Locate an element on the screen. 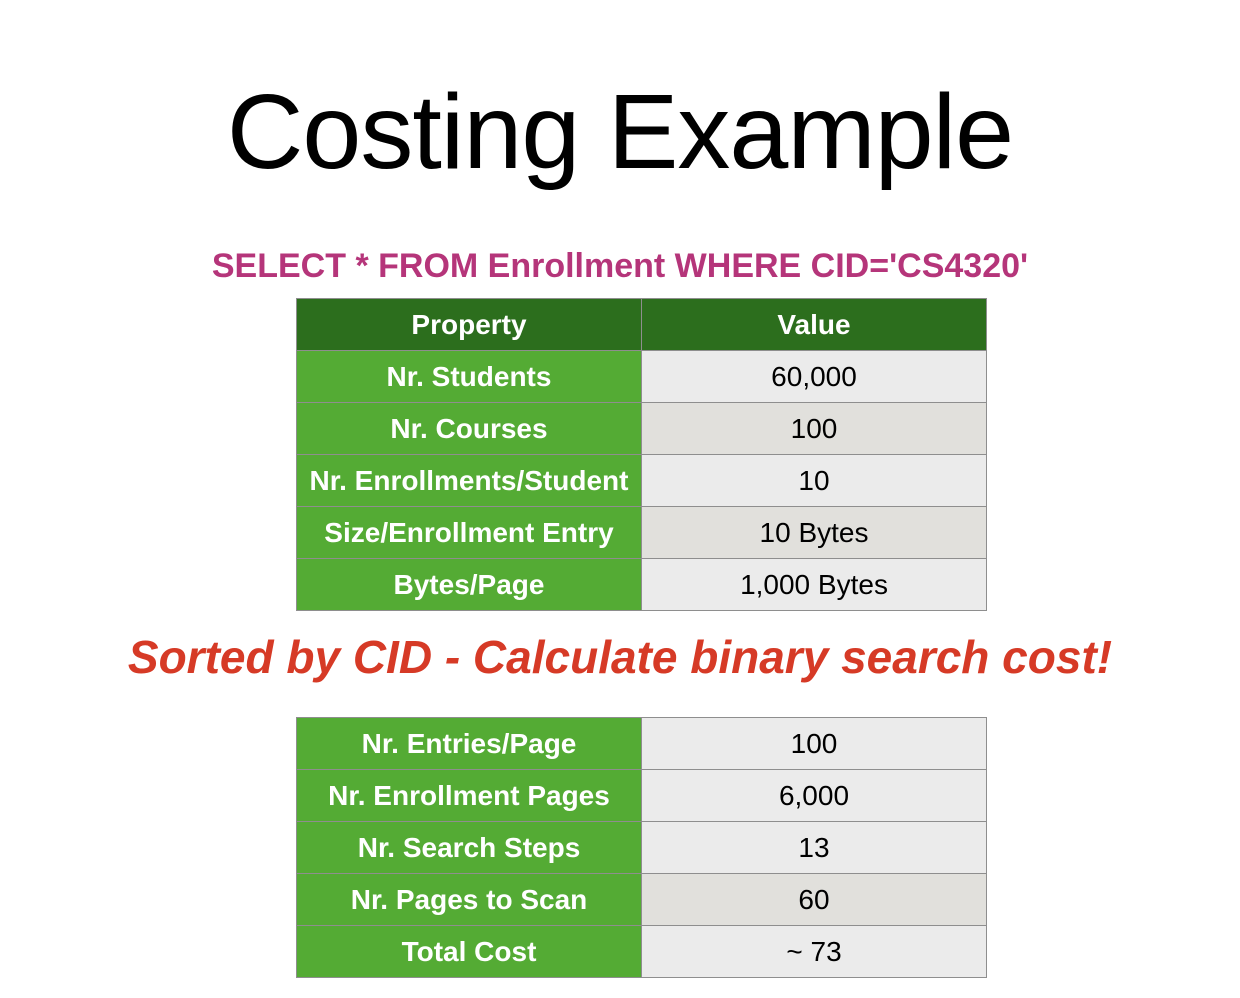  table-row: Nr. Entries/Page 100 is located at coordinates (641, 743).